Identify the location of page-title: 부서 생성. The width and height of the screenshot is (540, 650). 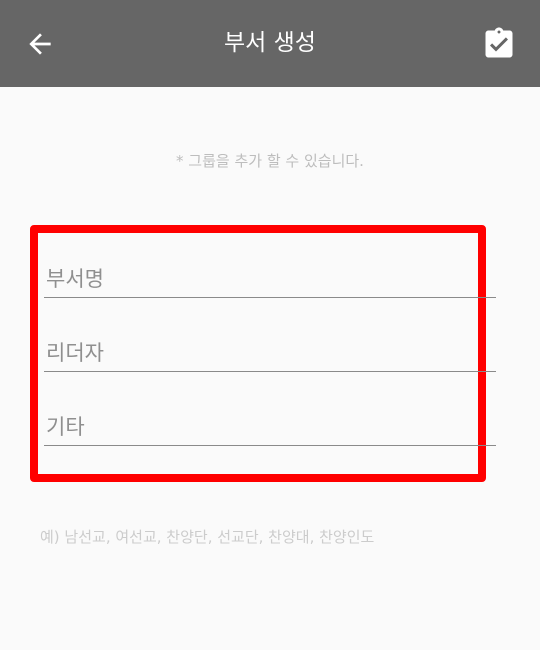
(270, 43).